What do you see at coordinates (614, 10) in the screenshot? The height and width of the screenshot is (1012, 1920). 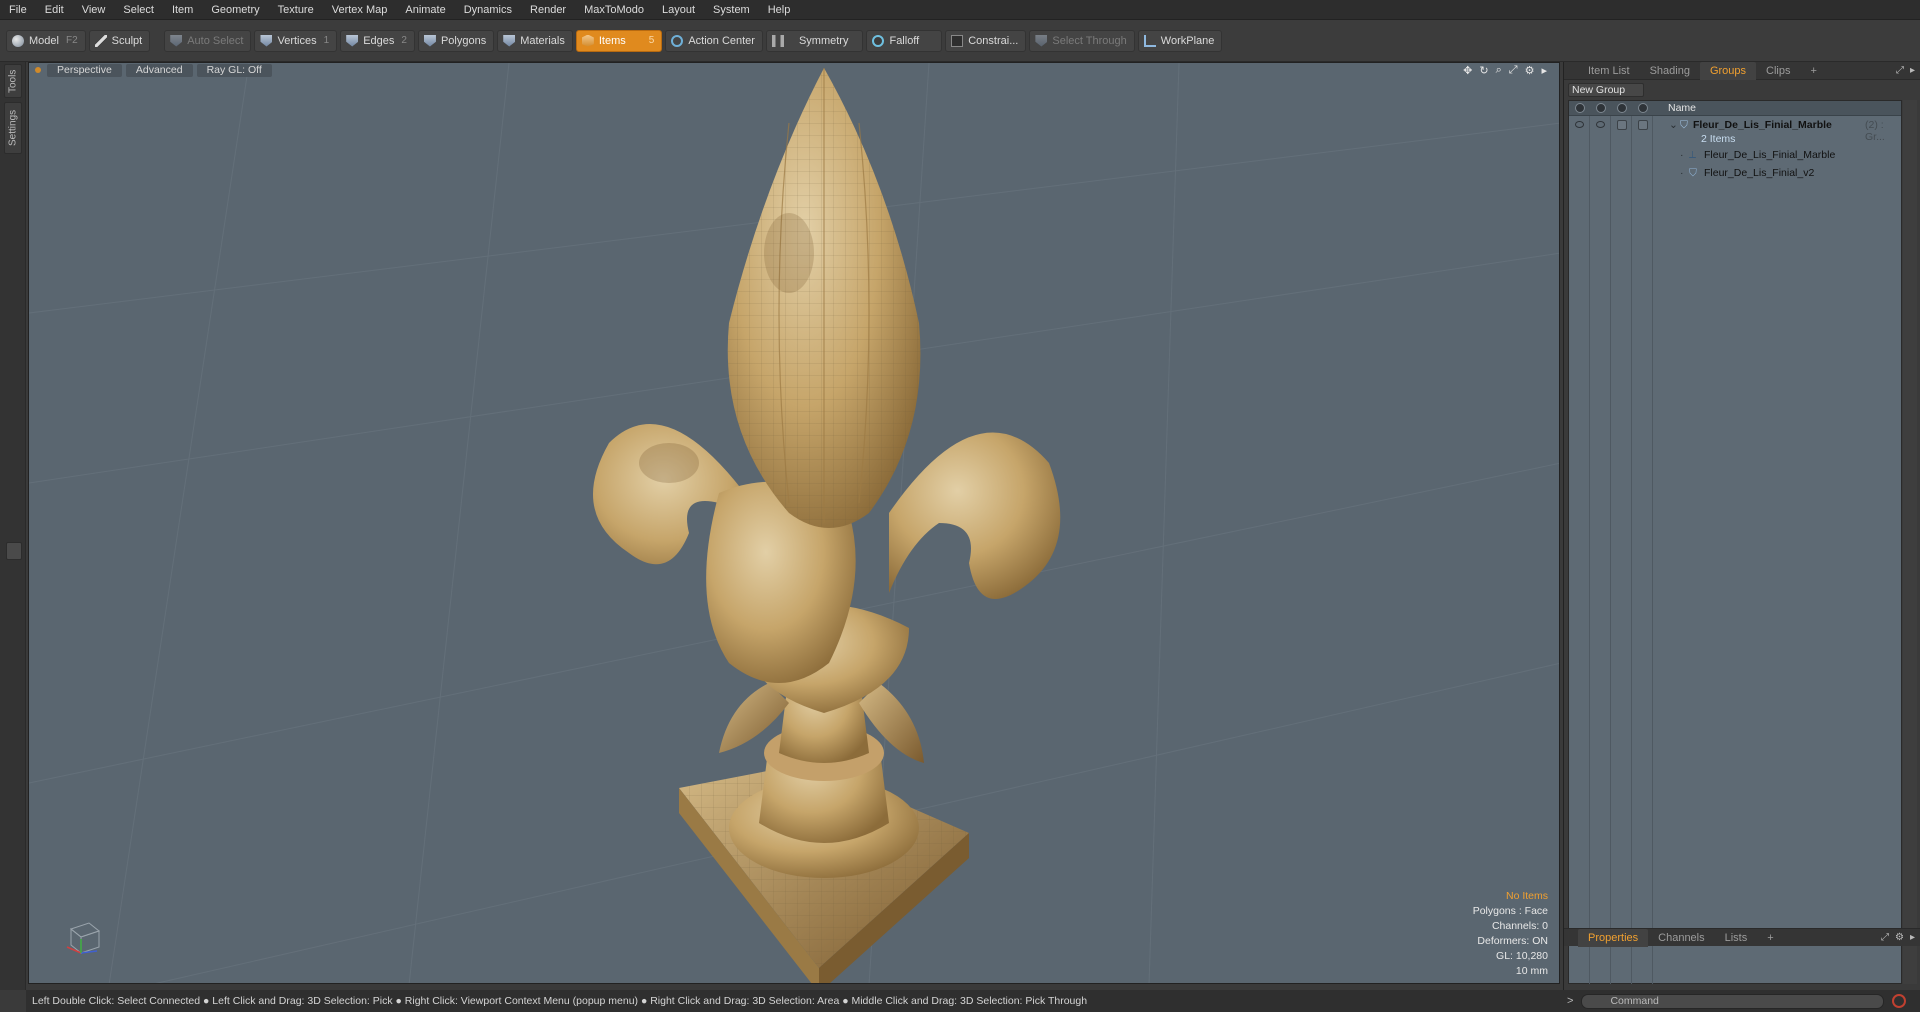 I see `menu-maxtomodo: MaxToModo` at bounding box center [614, 10].